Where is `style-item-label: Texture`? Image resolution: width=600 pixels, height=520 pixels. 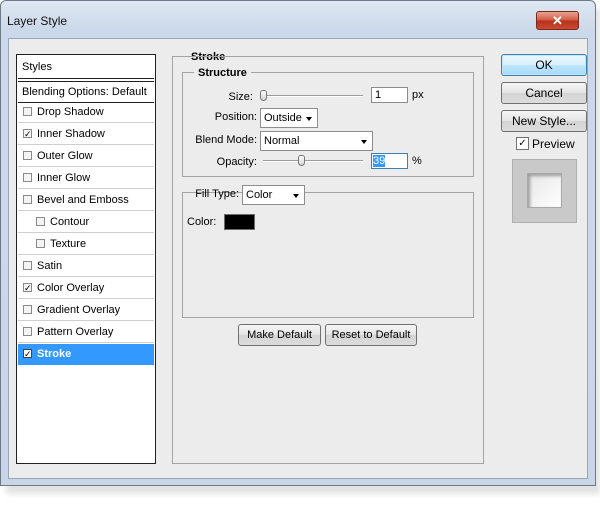 style-item-label: Texture is located at coordinates (68, 244).